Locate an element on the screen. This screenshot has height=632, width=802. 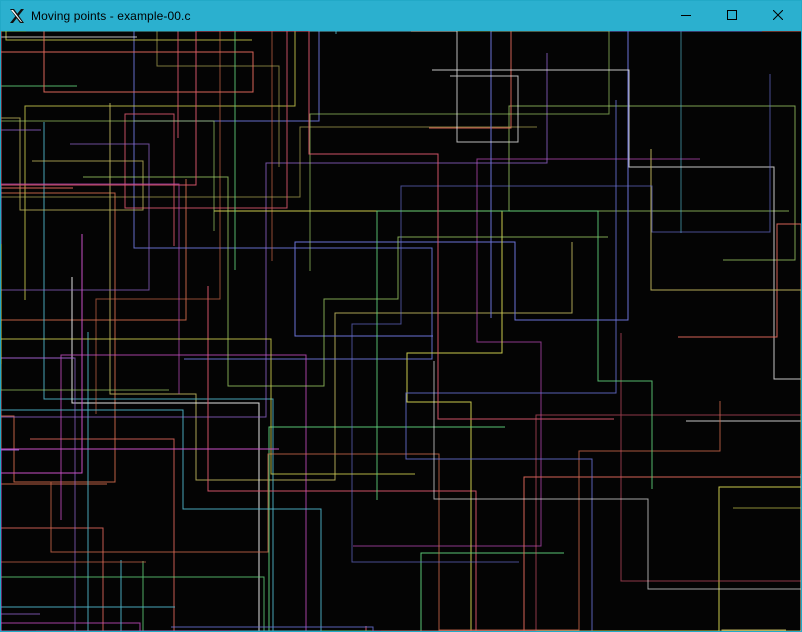
x-window-system-icon is located at coordinates (17, 16).